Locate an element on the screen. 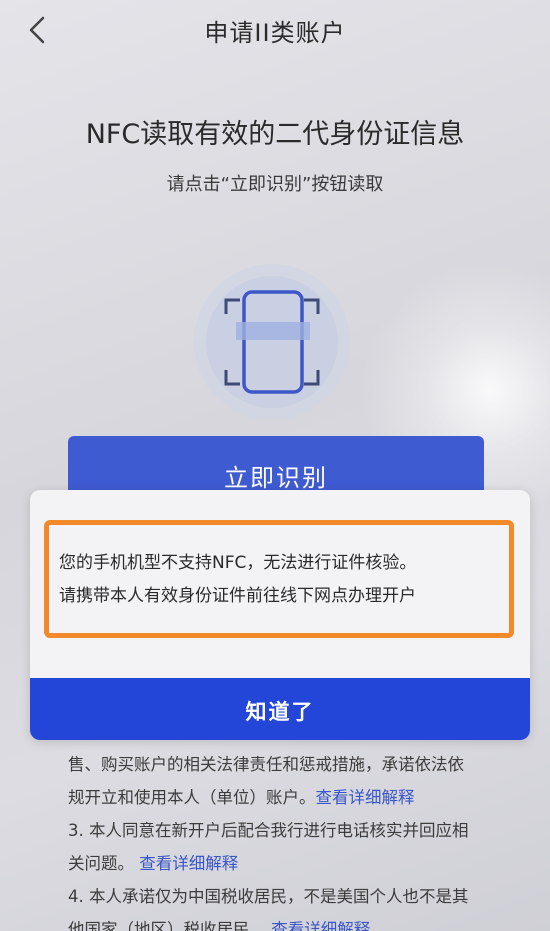  terms-line: 他国家（地区）税收居民。 查看详细解释 is located at coordinates (308, 922).